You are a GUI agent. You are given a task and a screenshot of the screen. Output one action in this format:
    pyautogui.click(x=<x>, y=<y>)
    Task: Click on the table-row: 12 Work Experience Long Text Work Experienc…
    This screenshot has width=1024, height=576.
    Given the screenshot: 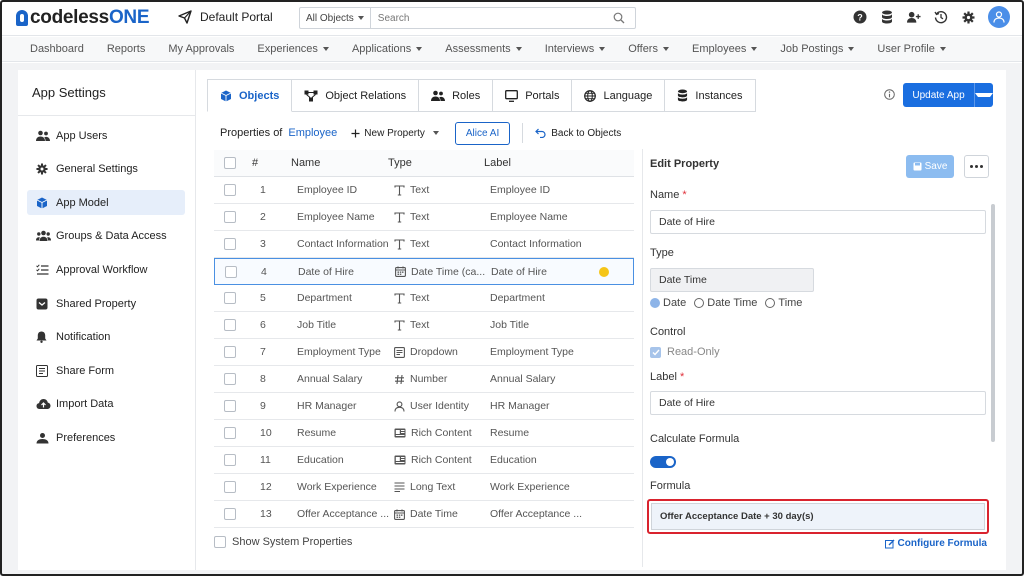 What is the action you would take?
    pyautogui.click(x=424, y=487)
    